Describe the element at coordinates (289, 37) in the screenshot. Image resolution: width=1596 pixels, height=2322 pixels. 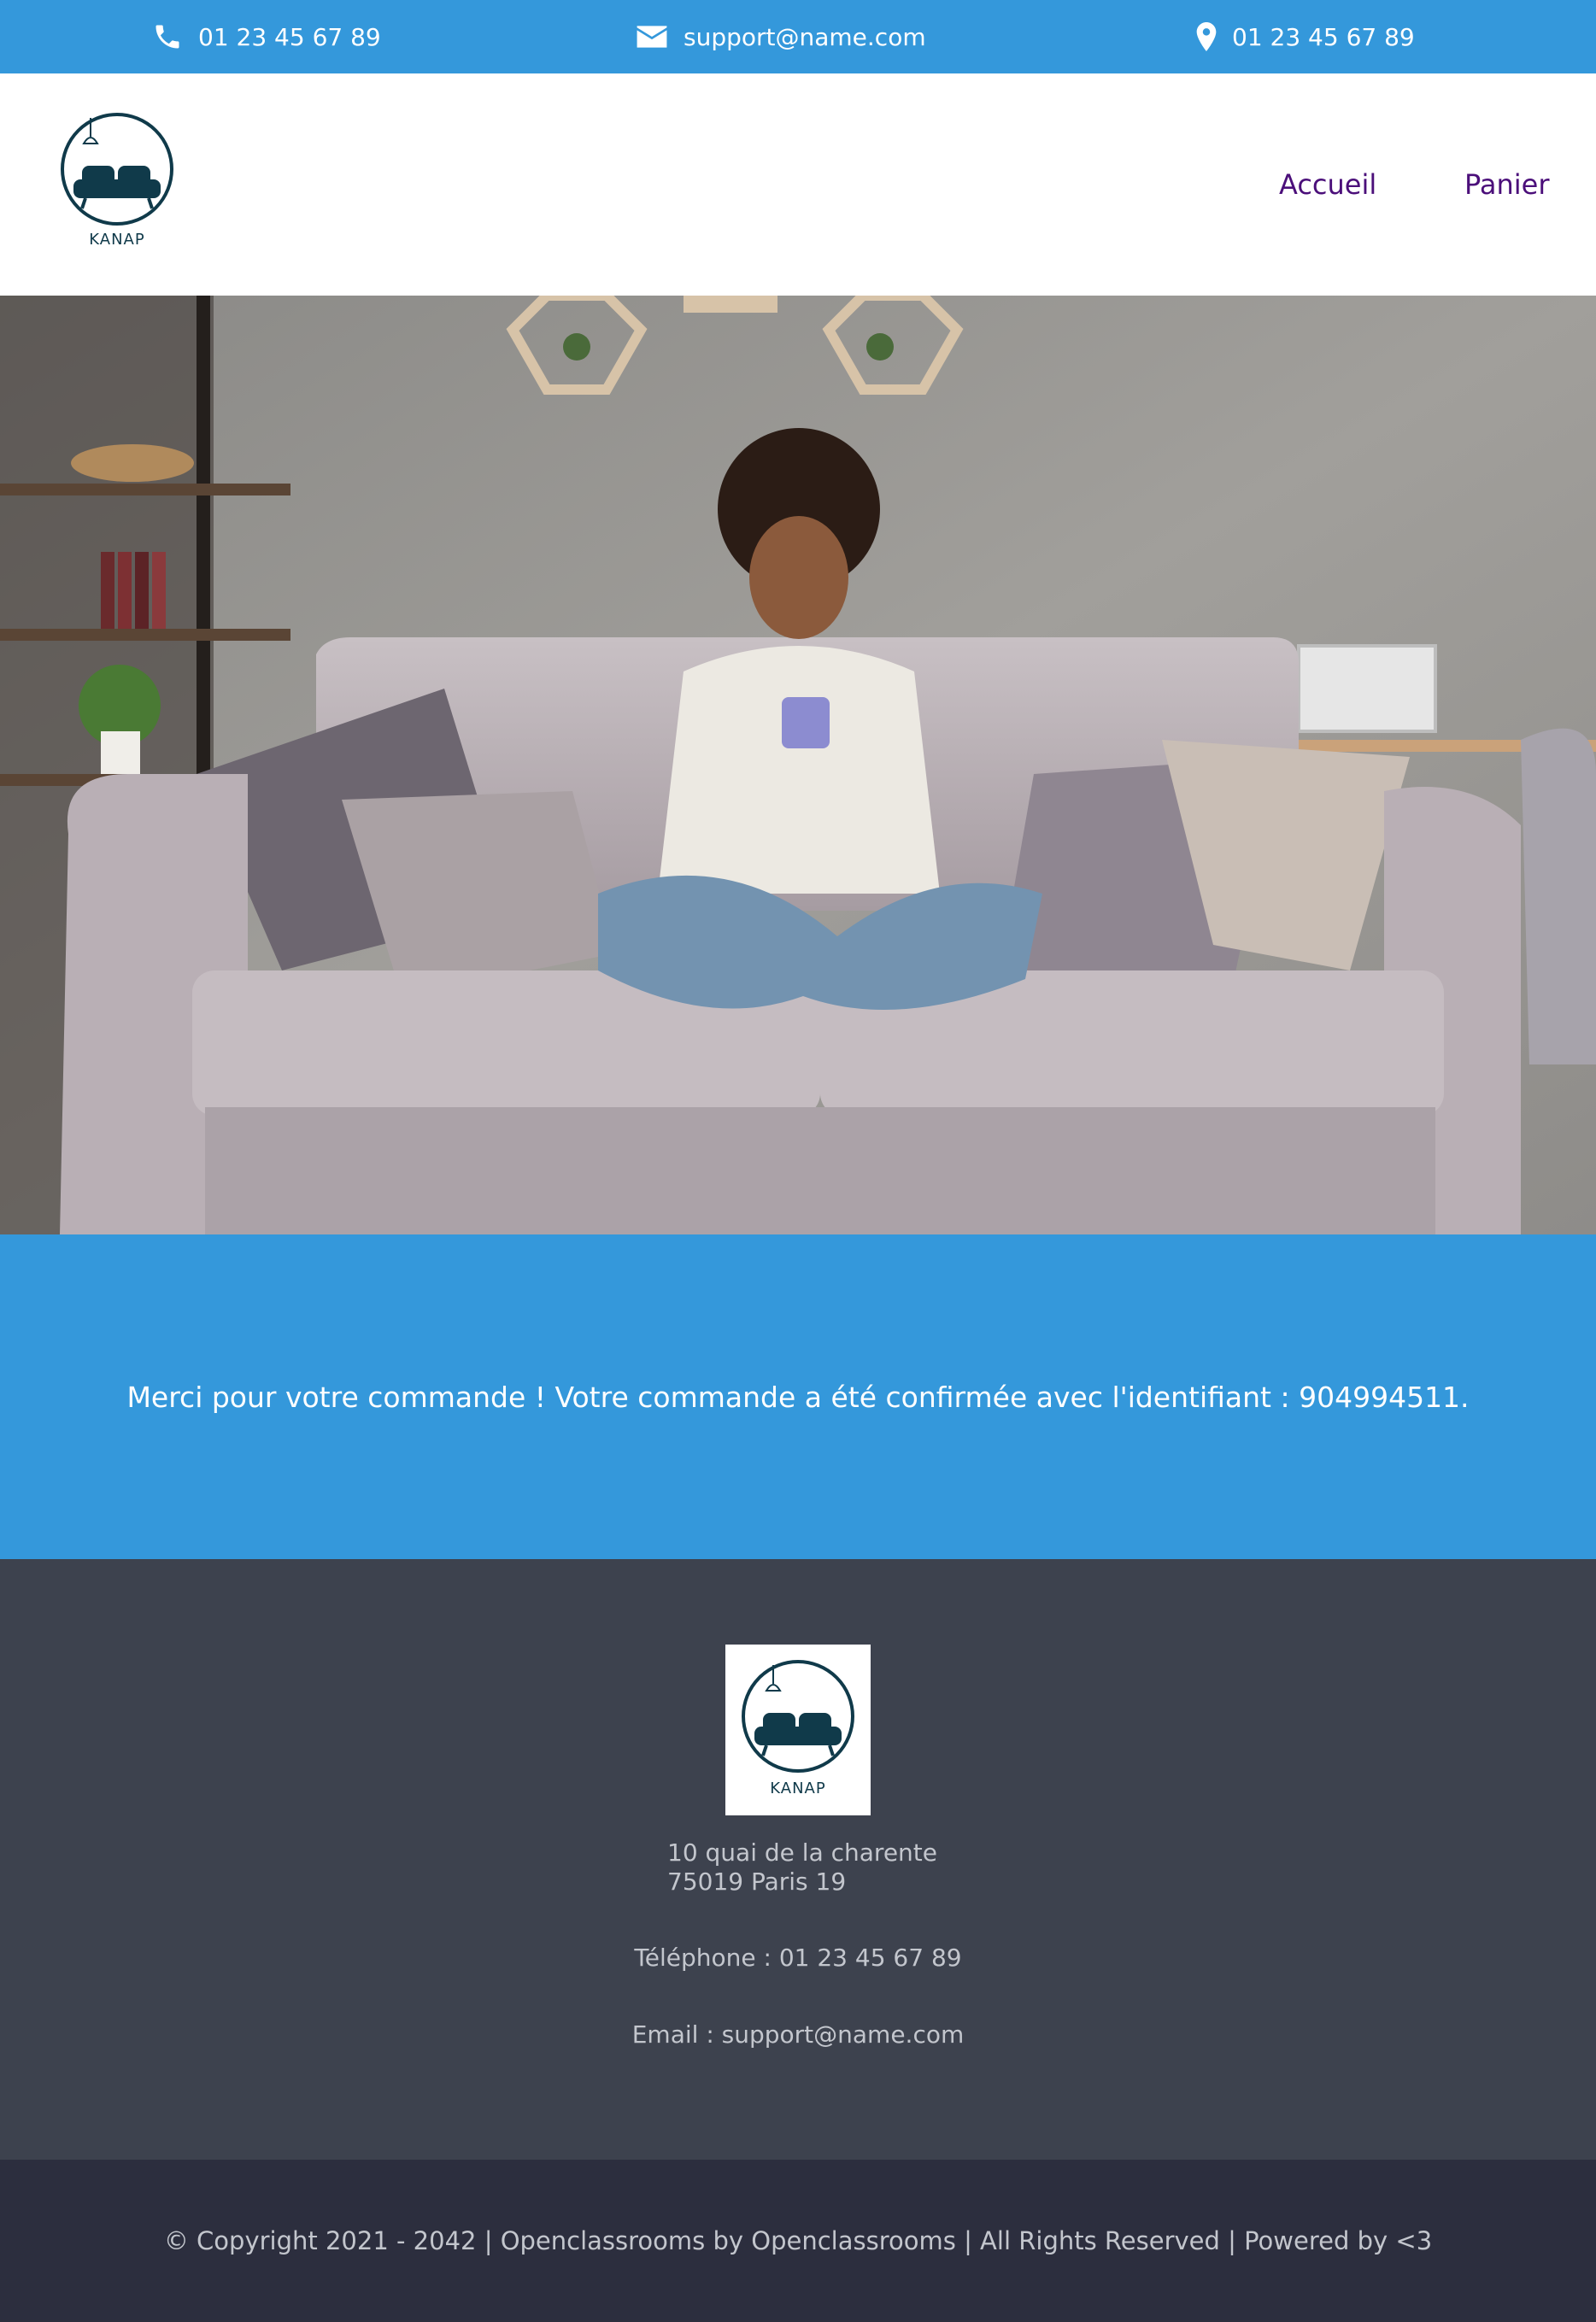
I see `contact-phone-text: 01 23 45 67 89` at that location.